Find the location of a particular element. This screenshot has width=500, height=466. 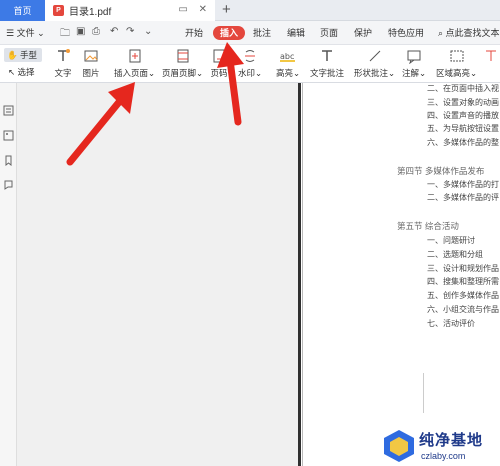

toc-line: 四、设置声音的播放 is located at coordinates (463, 115).